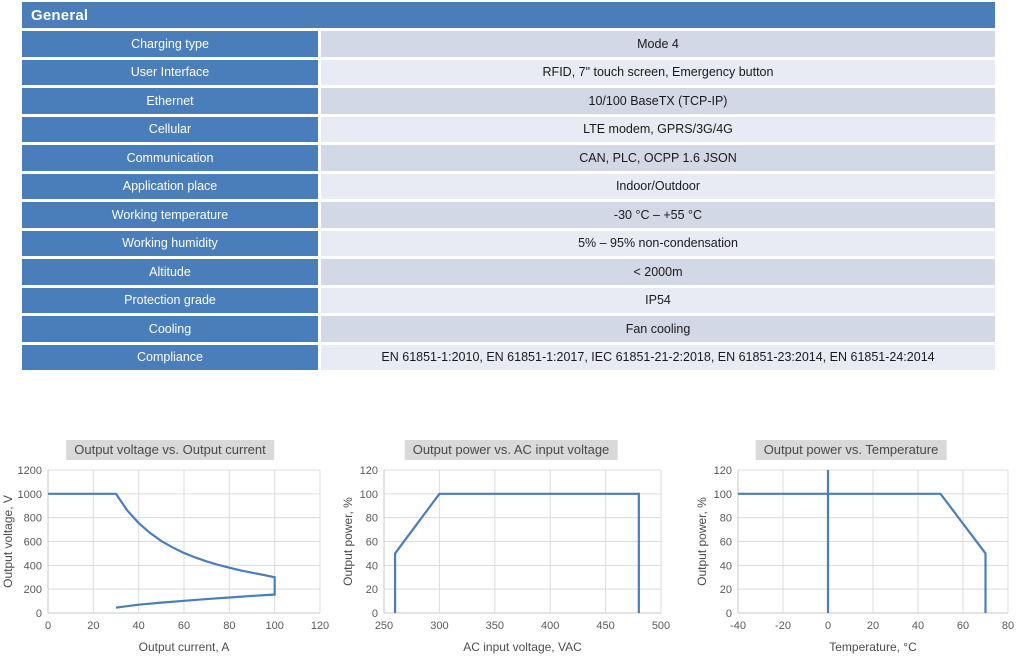  What do you see at coordinates (522, 647) in the screenshot?
I see `x-axis-title: AC input voltage, VAC` at bounding box center [522, 647].